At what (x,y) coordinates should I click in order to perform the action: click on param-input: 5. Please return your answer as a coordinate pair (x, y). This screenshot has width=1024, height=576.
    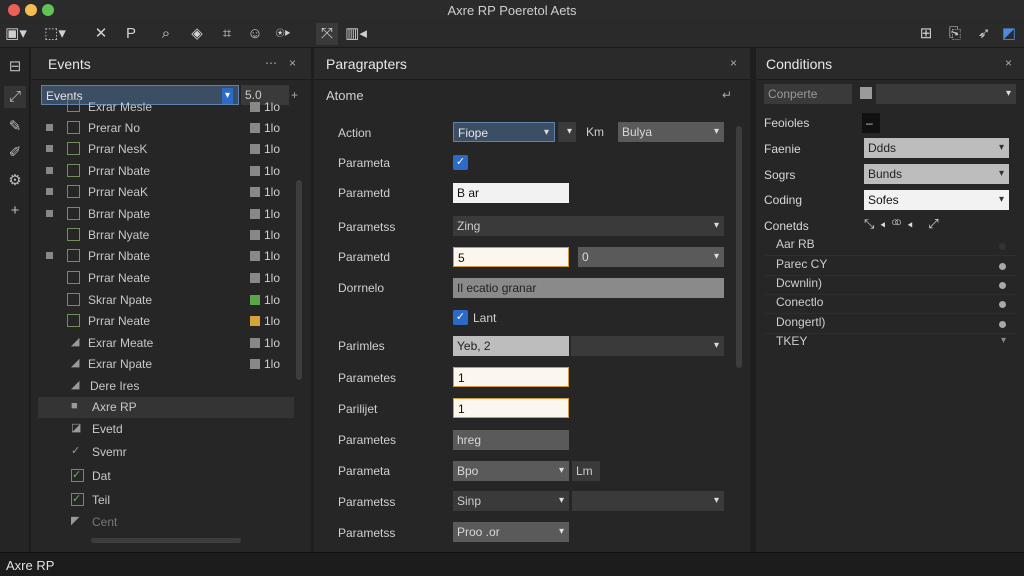
    Looking at the image, I should click on (511, 257).